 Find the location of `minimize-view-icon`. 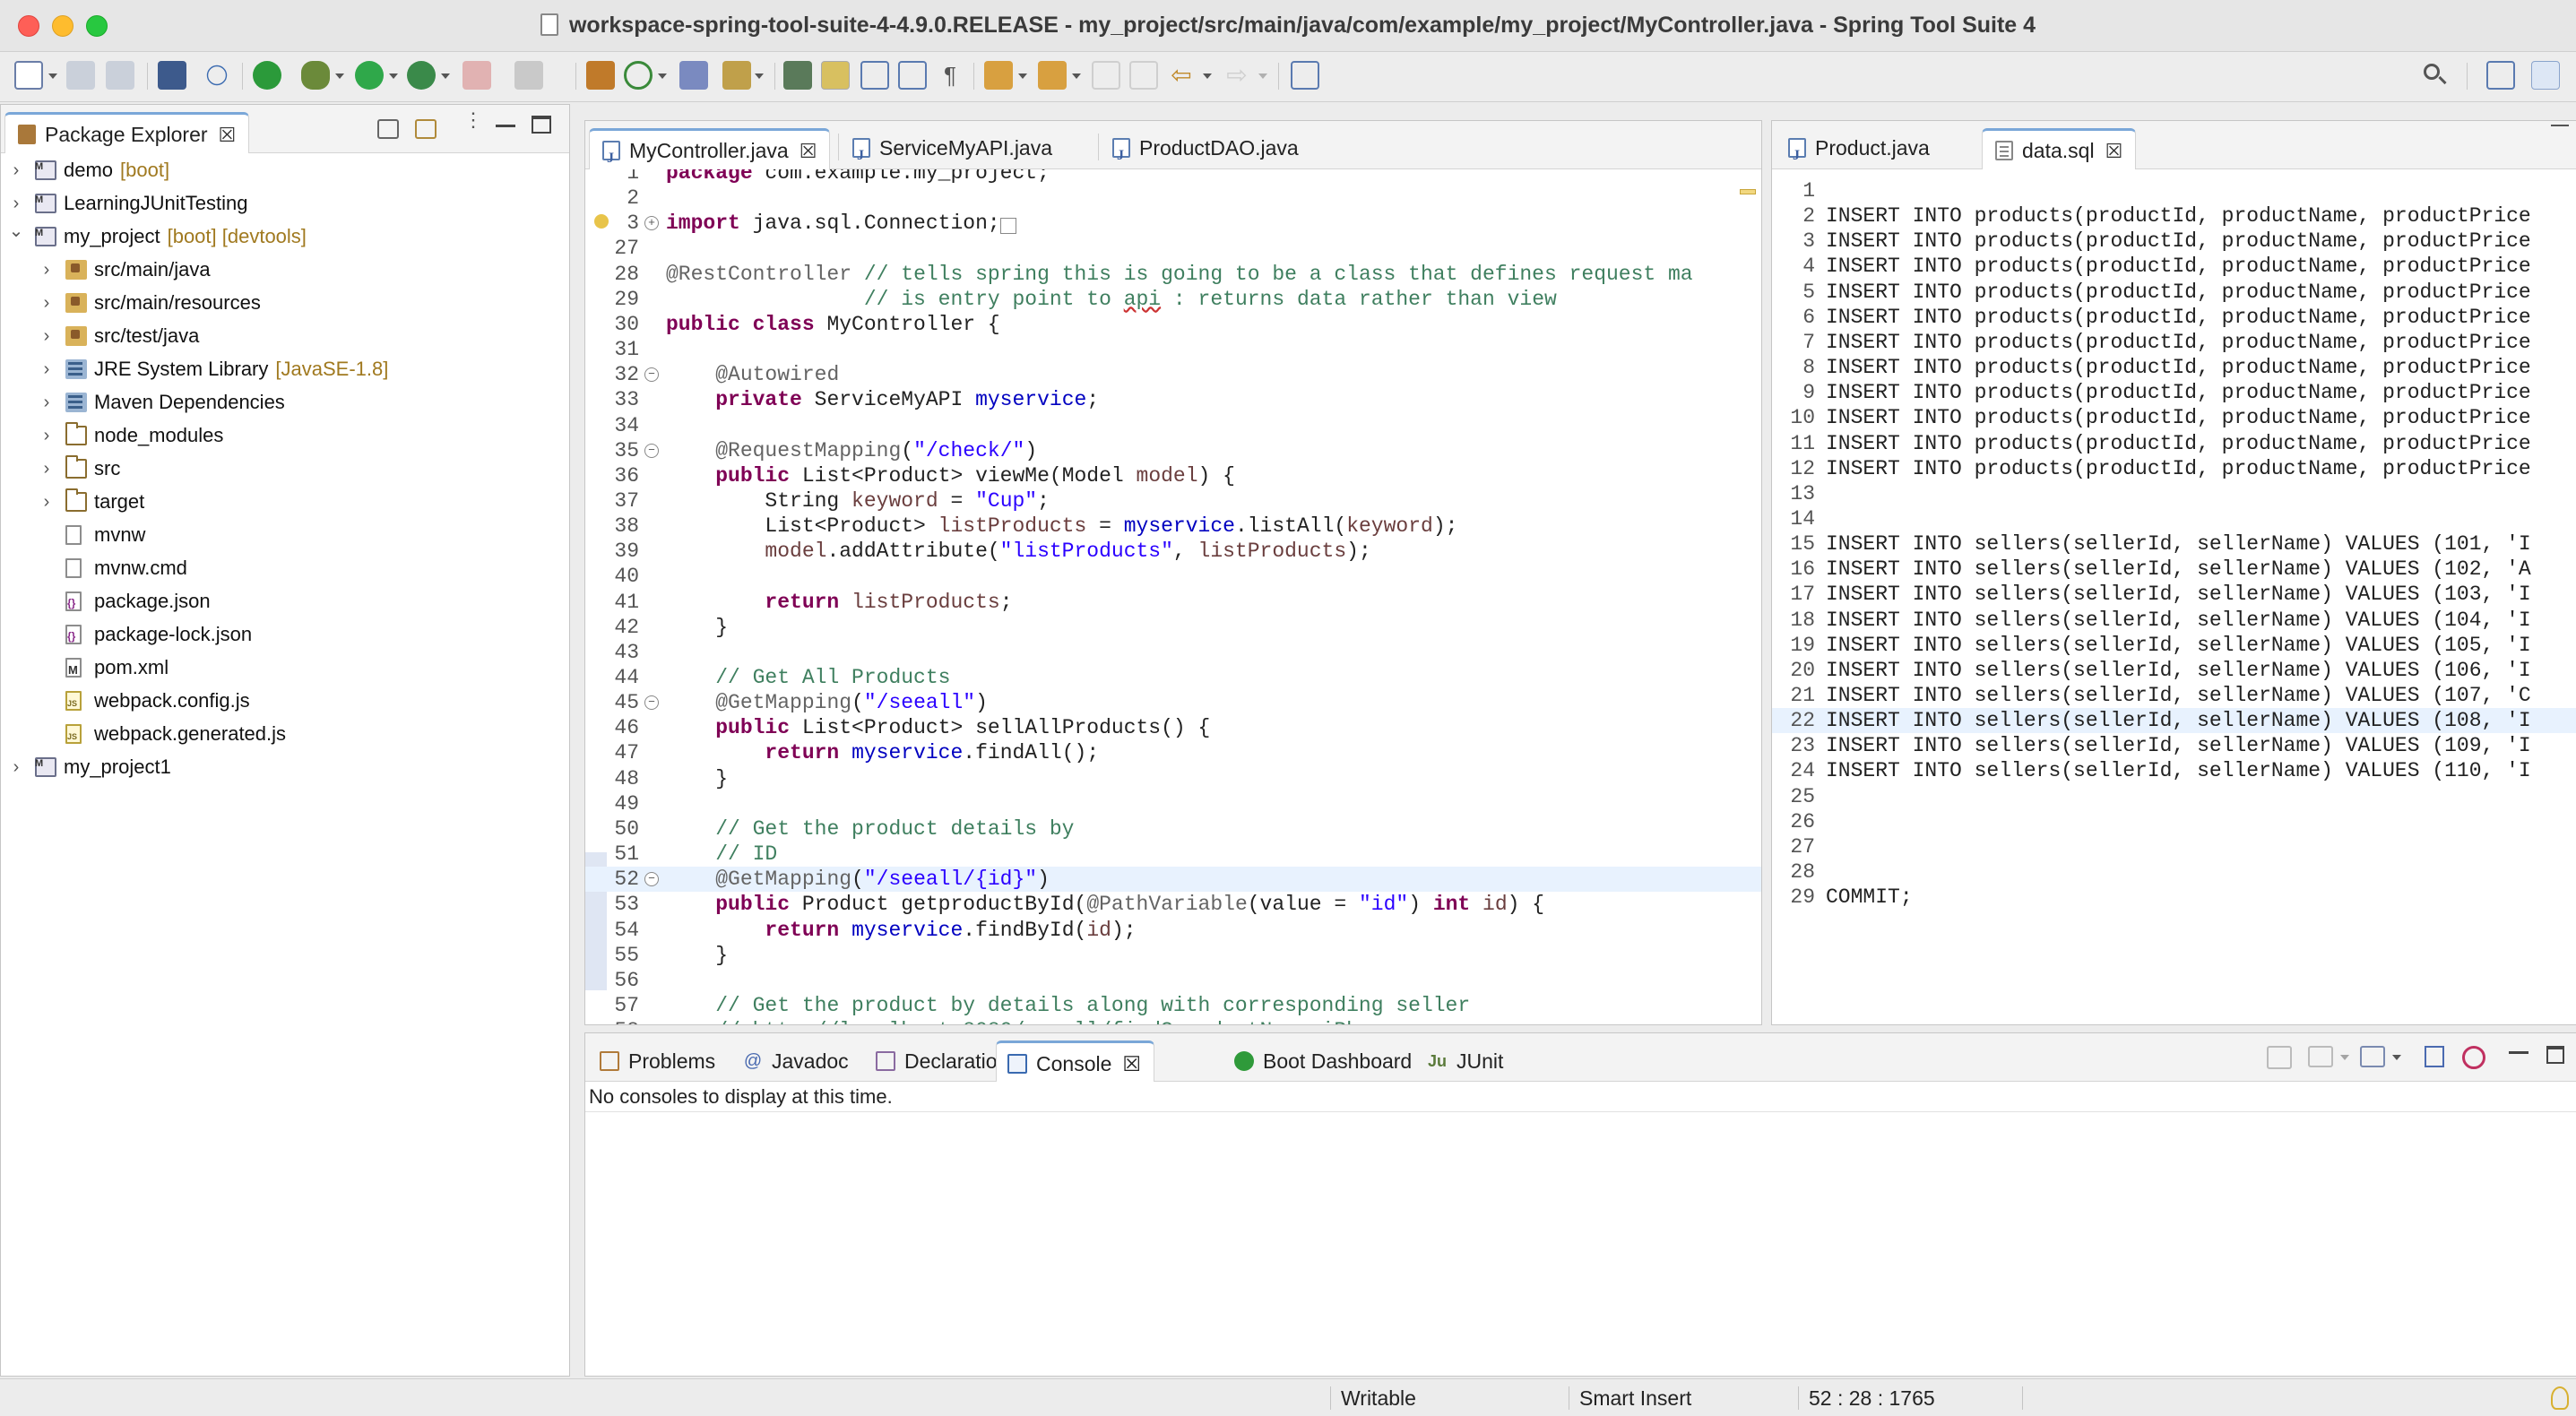

minimize-view-icon is located at coordinates (505, 126).